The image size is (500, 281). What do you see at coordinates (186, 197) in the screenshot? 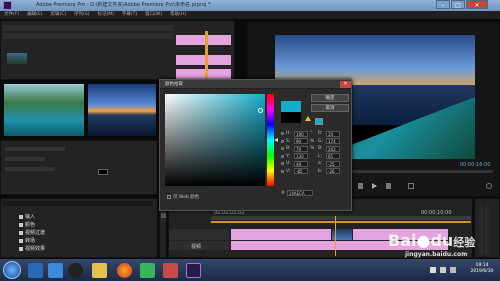
I see `web-safe-label: 仅 Web 颜色` at bounding box center [186, 197].